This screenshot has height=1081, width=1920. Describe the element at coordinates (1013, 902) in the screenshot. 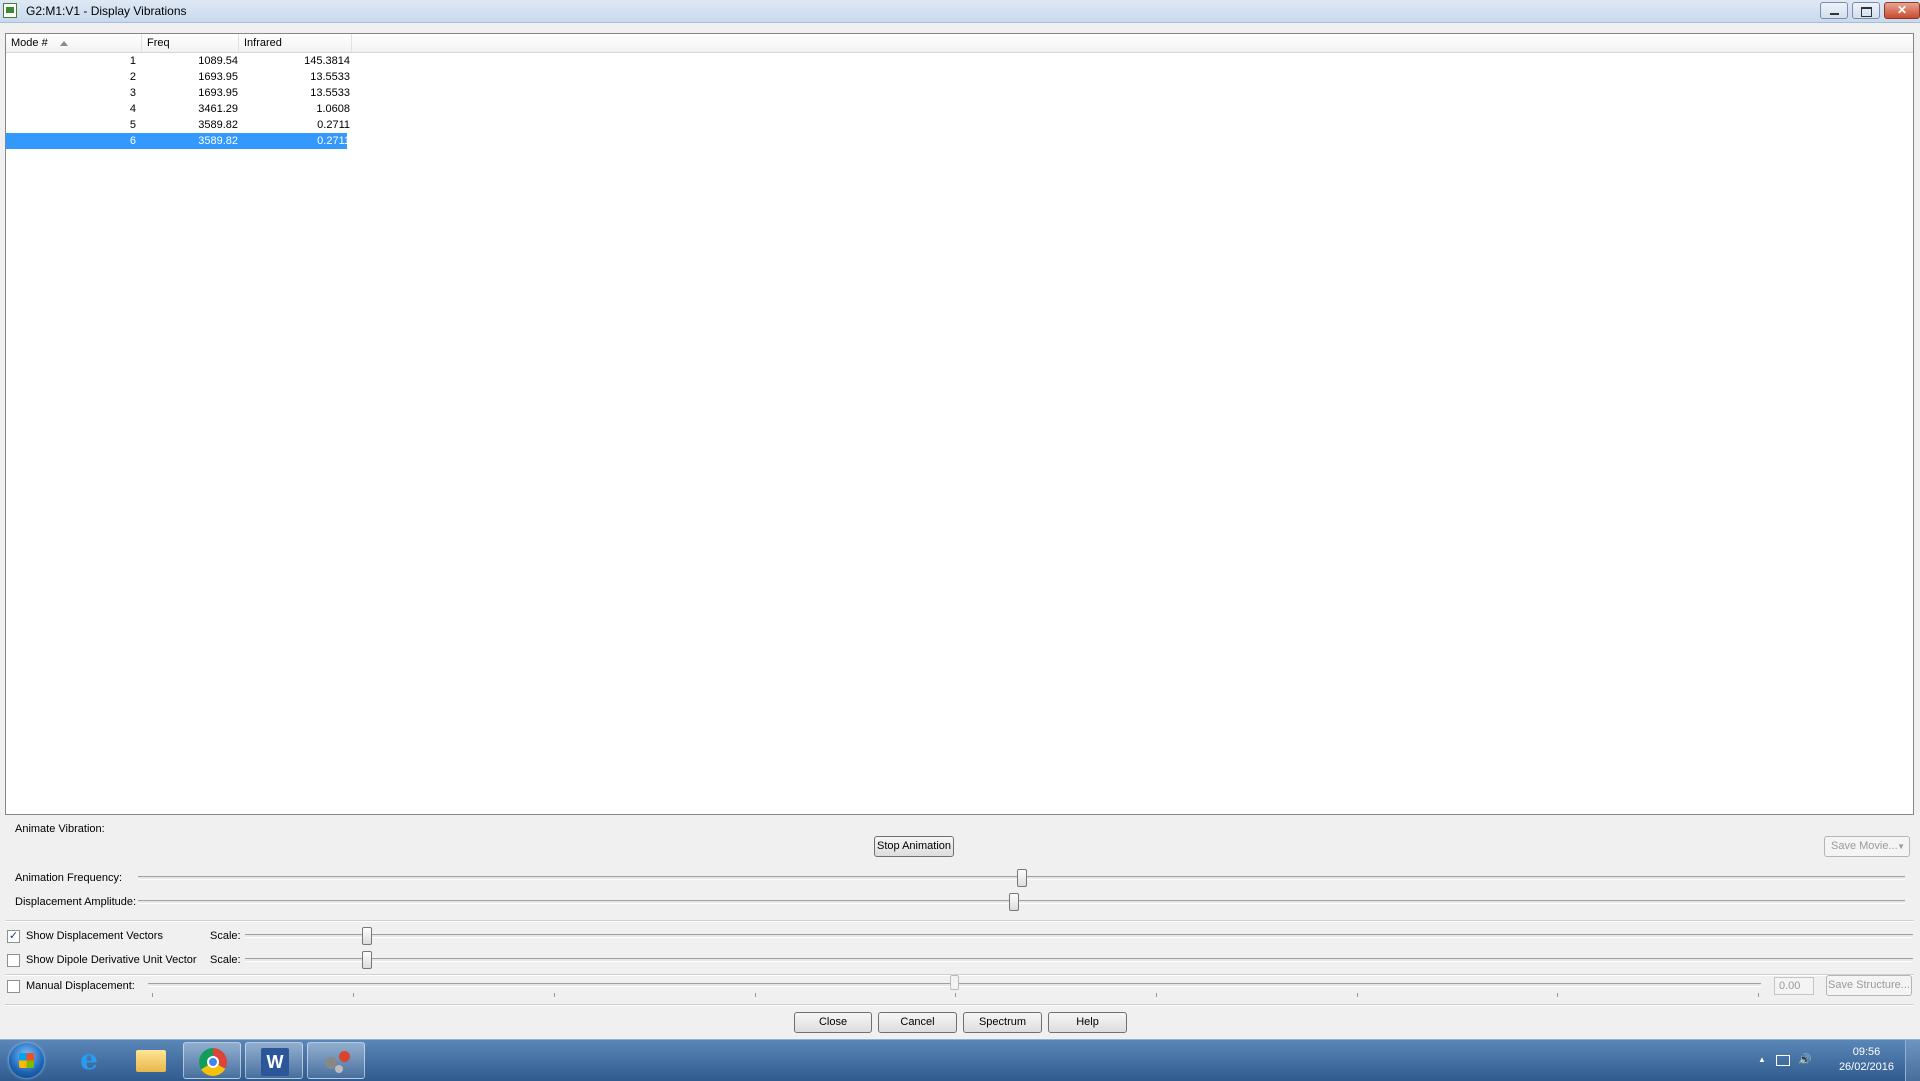

I see `displacement-amplitude-thumb` at that location.